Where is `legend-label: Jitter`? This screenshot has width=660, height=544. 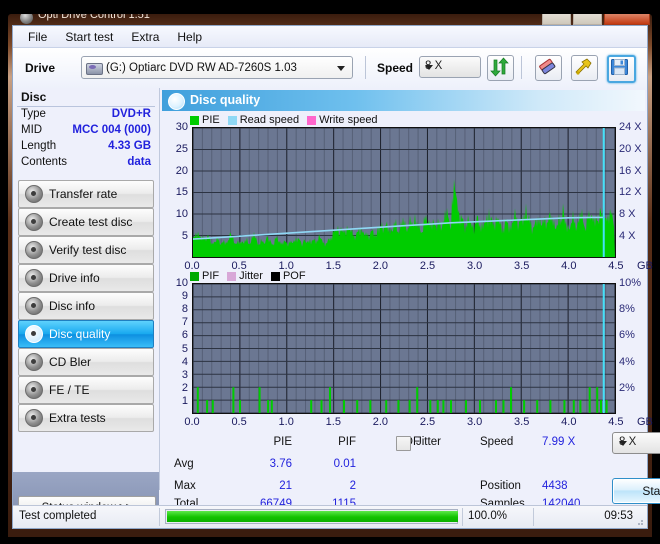
legend-label: Jitter is located at coordinates (251, 276).